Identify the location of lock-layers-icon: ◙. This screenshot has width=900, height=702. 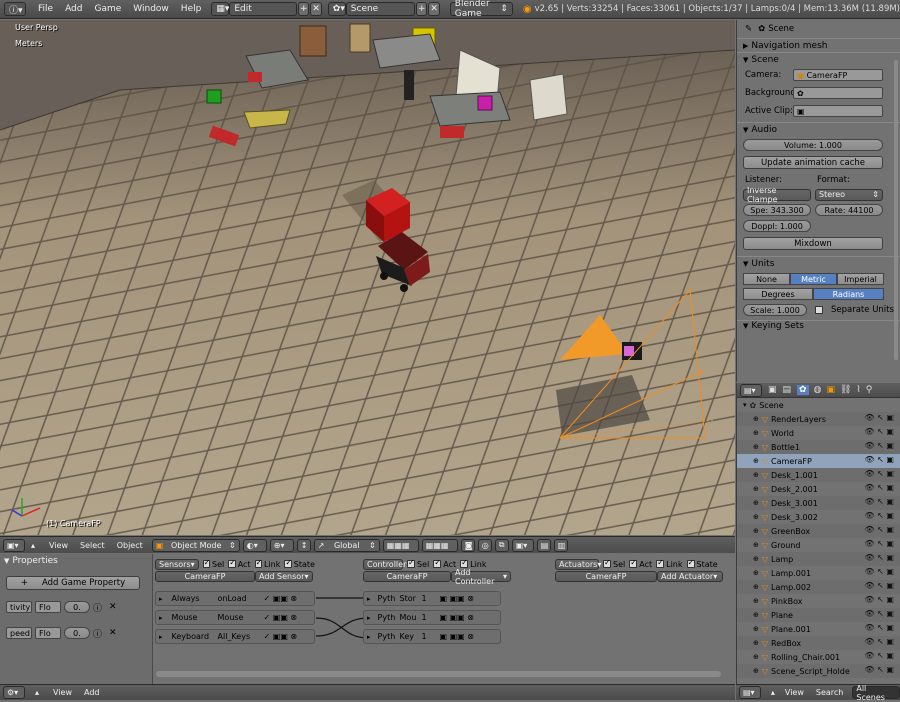
(467, 545).